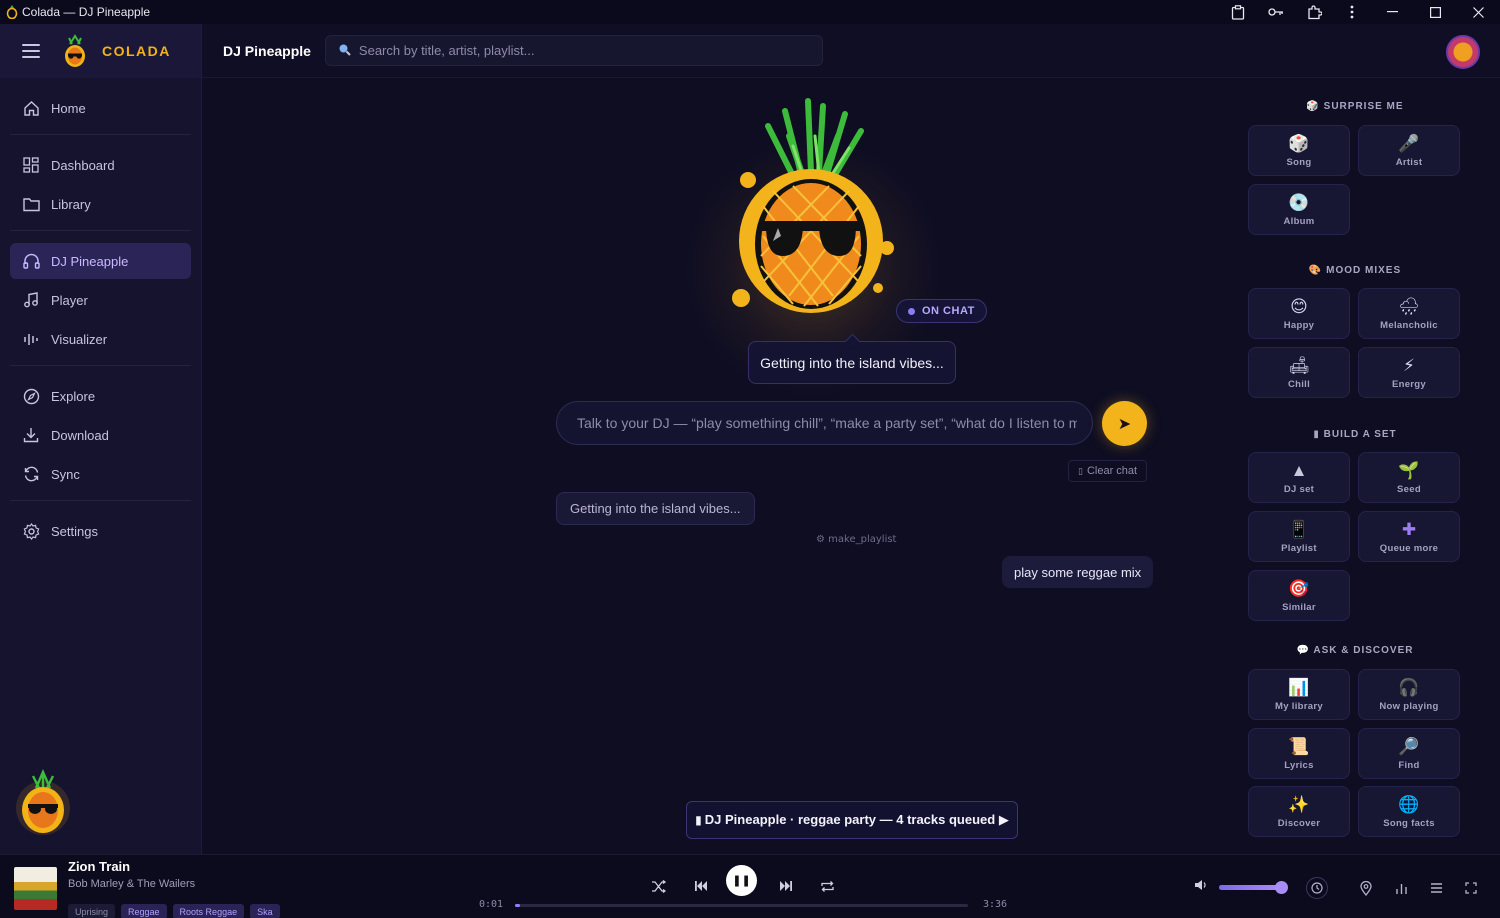  Describe the element at coordinates (1299, 372) in the screenshot. I see `tile-chill: 🛋 Chill` at that location.